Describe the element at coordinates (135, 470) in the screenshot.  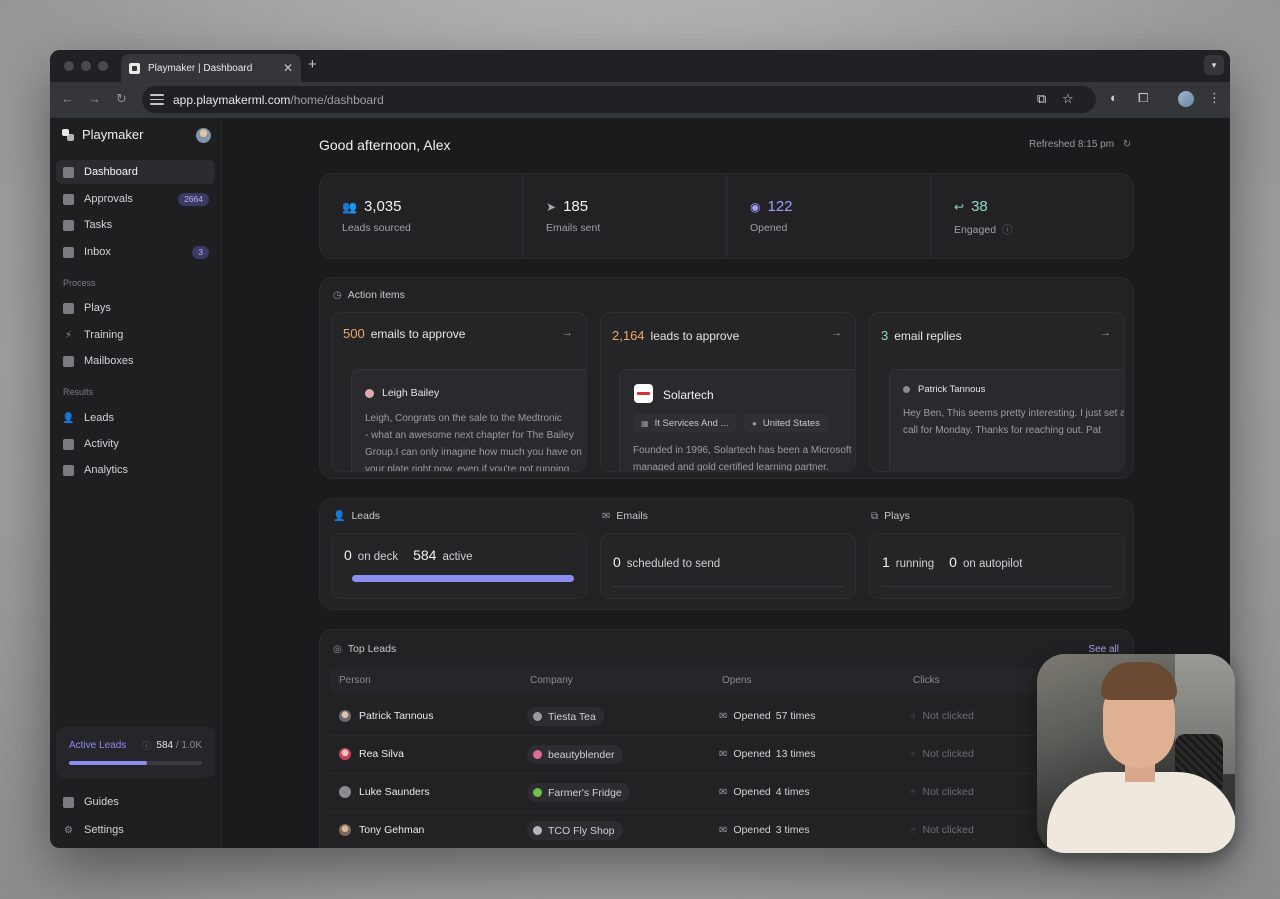
I see `sidebar-item-analytics: Analytics` at that location.